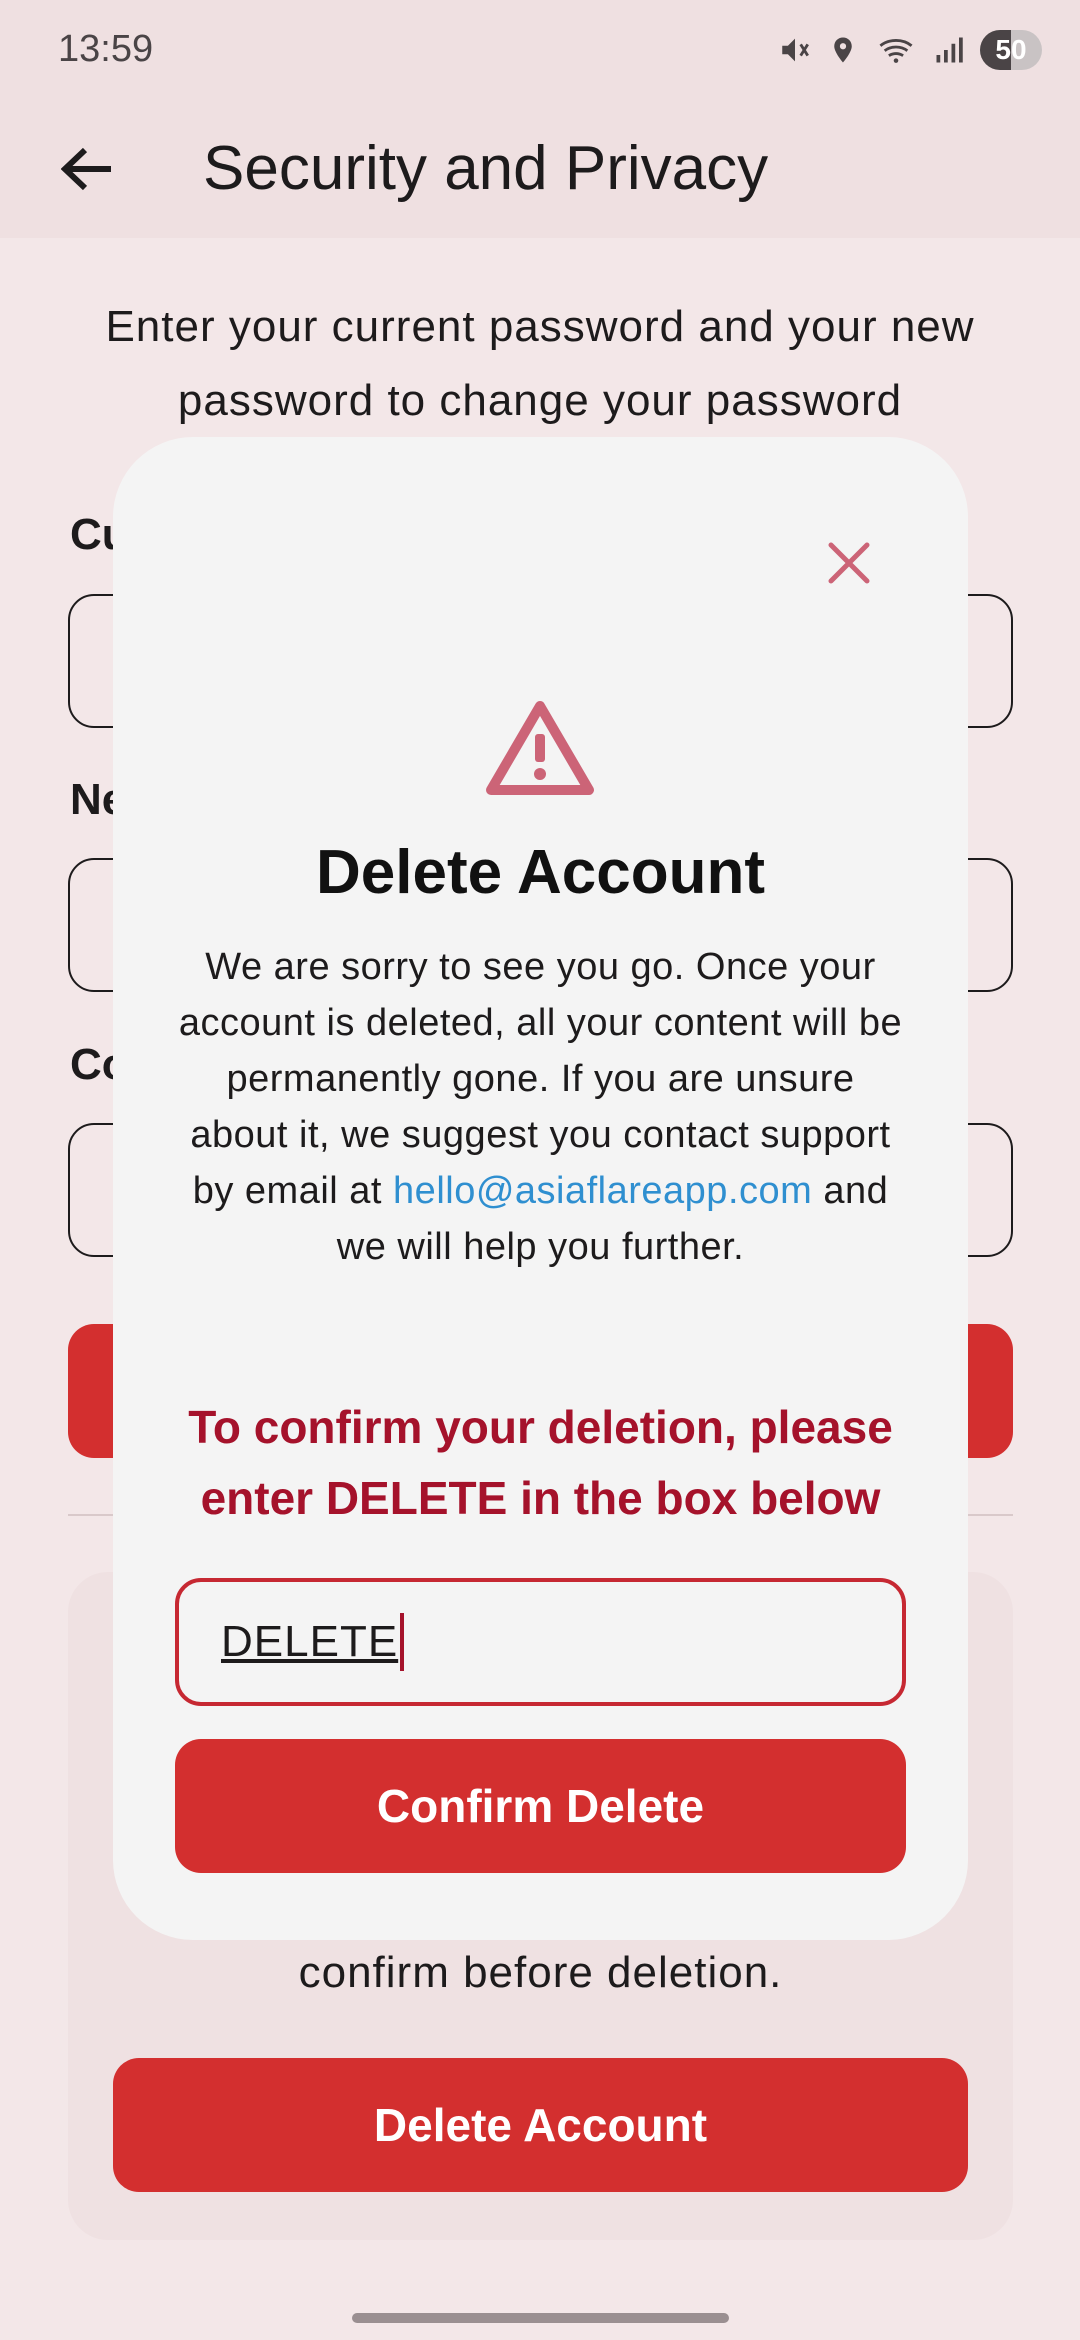 The image size is (1080, 2340). I want to click on battery-icon: 50, so click(1011, 50).